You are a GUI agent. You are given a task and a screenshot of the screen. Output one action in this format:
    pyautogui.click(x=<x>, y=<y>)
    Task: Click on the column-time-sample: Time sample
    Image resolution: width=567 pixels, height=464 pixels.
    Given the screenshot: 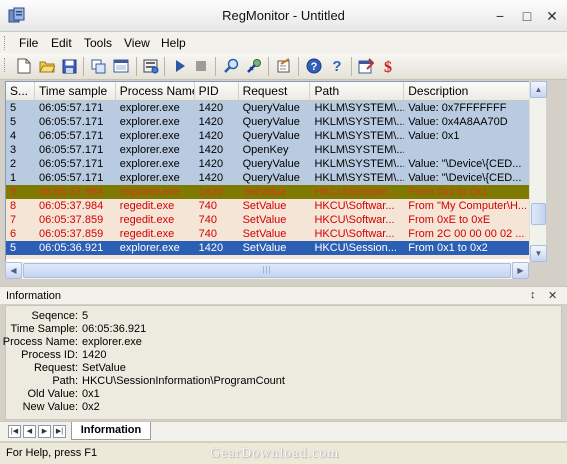 What is the action you would take?
    pyautogui.click(x=75, y=91)
    